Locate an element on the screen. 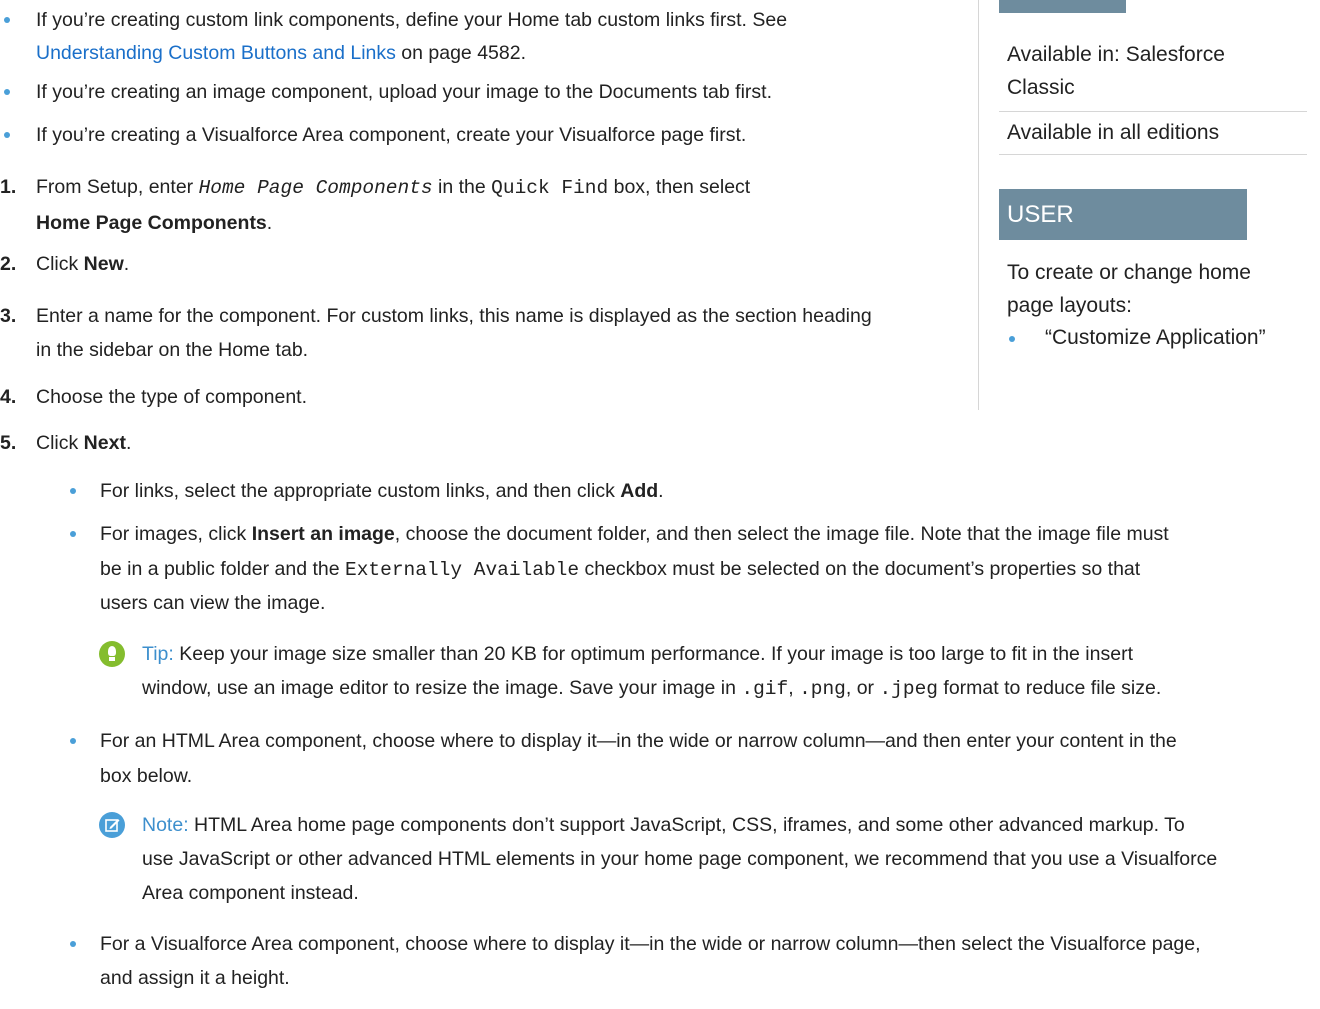 The image size is (1320, 1009). sub-bullet-images-line3: users can view the image. is located at coordinates (213, 603).